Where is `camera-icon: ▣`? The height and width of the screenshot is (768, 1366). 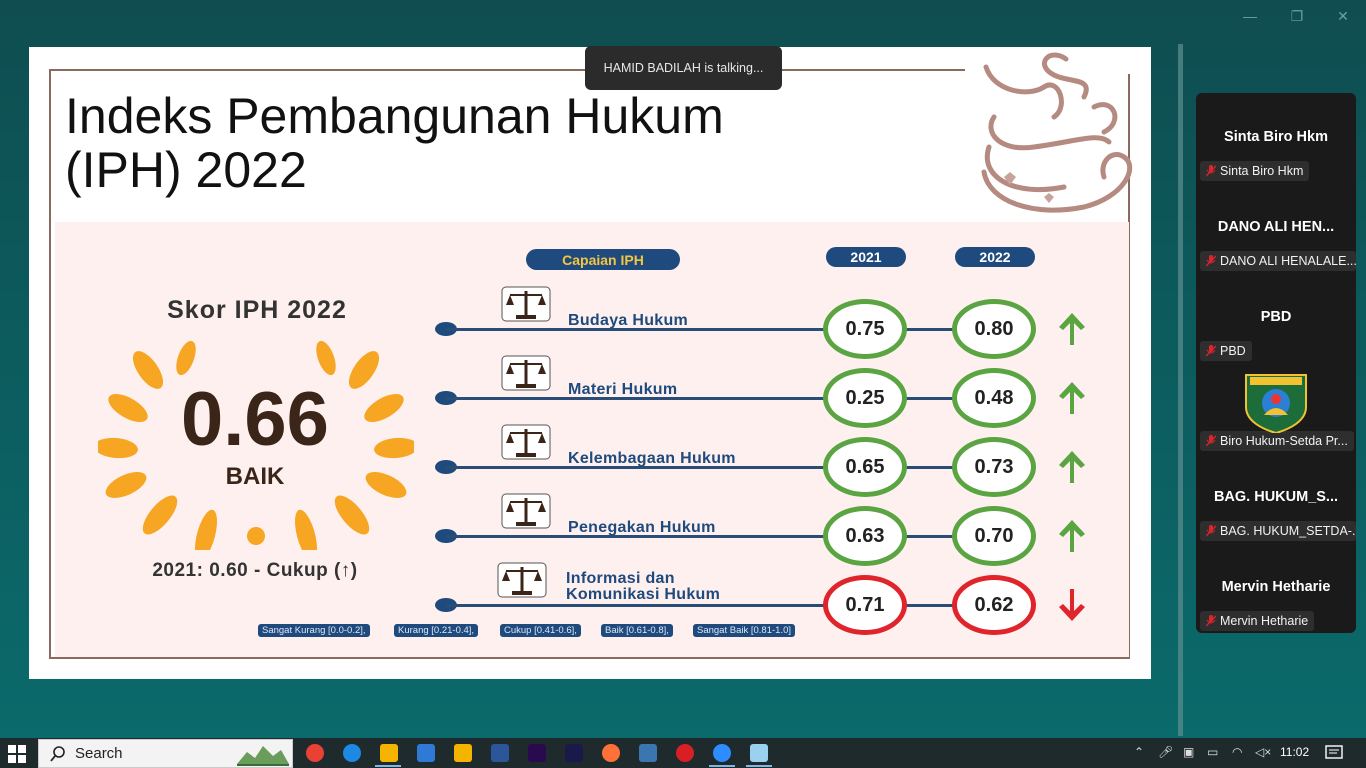 camera-icon: ▣ is located at coordinates (1188, 752).